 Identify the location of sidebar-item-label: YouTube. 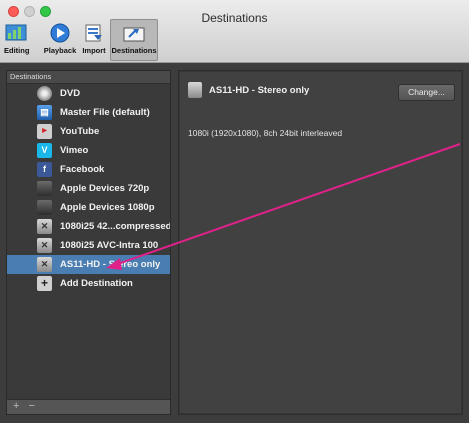
(80, 131).